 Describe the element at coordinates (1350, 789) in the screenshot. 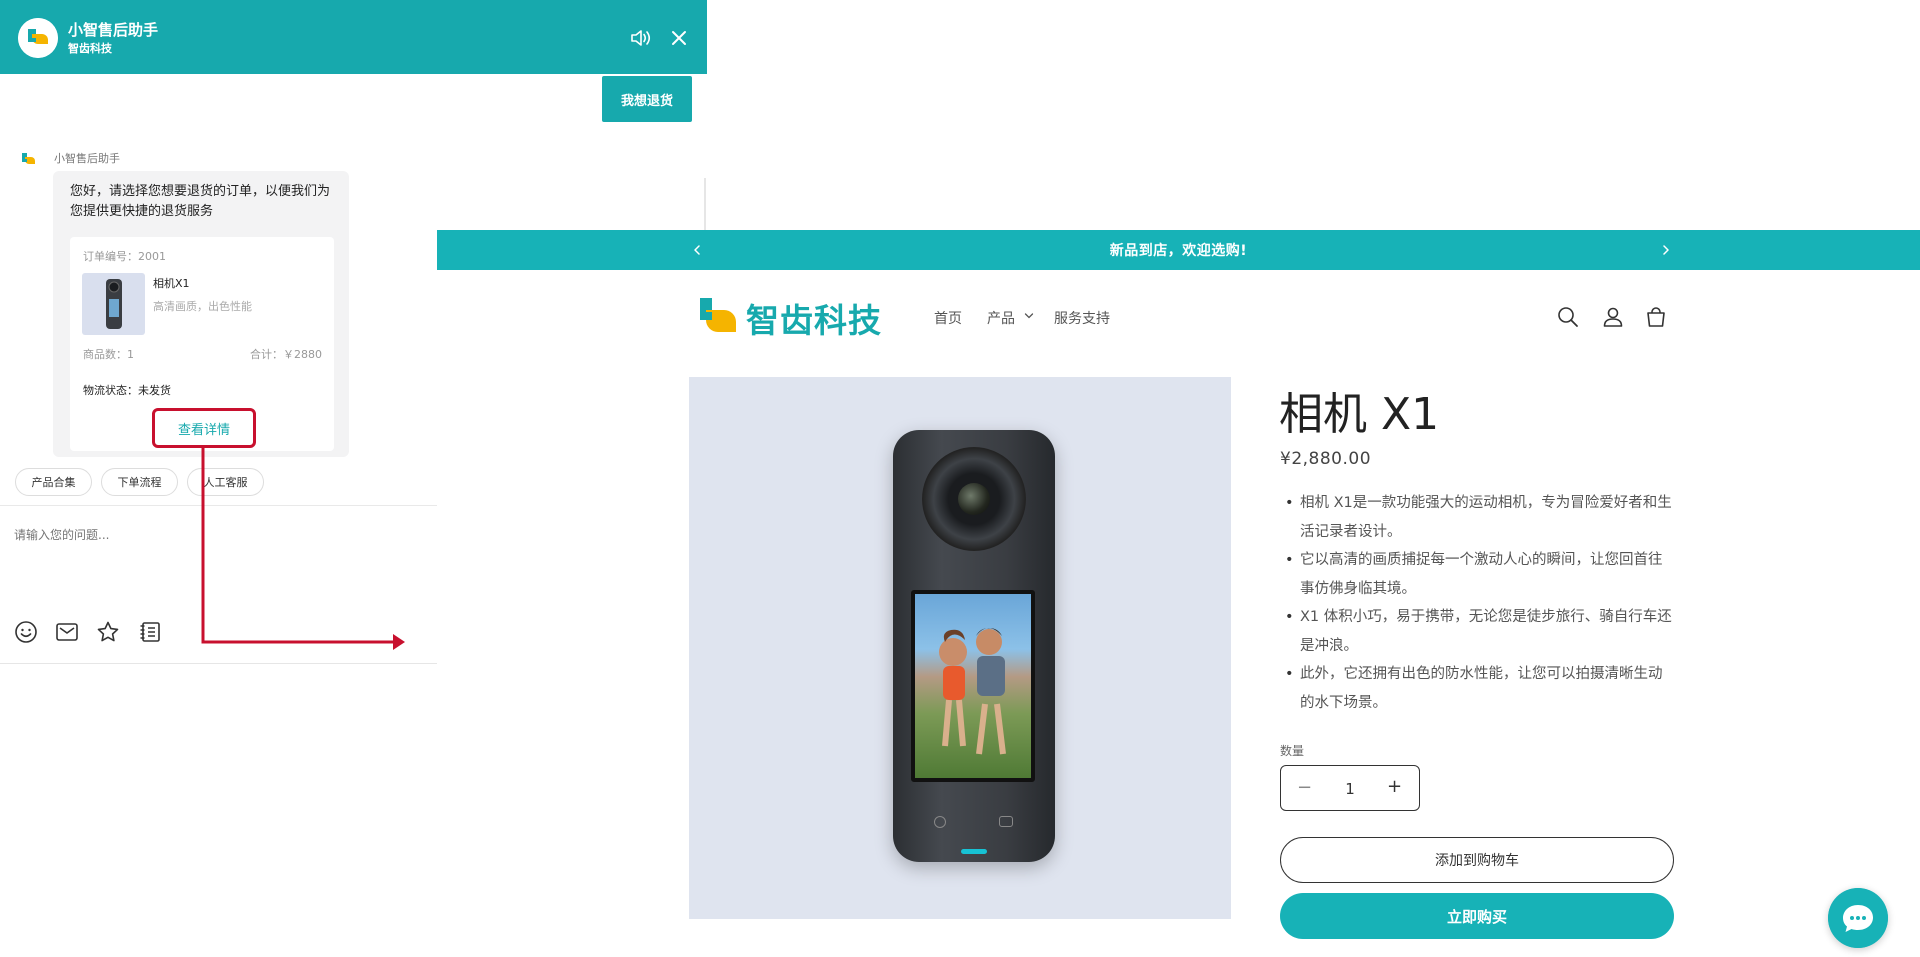

I see `quantity-input: 1` at that location.